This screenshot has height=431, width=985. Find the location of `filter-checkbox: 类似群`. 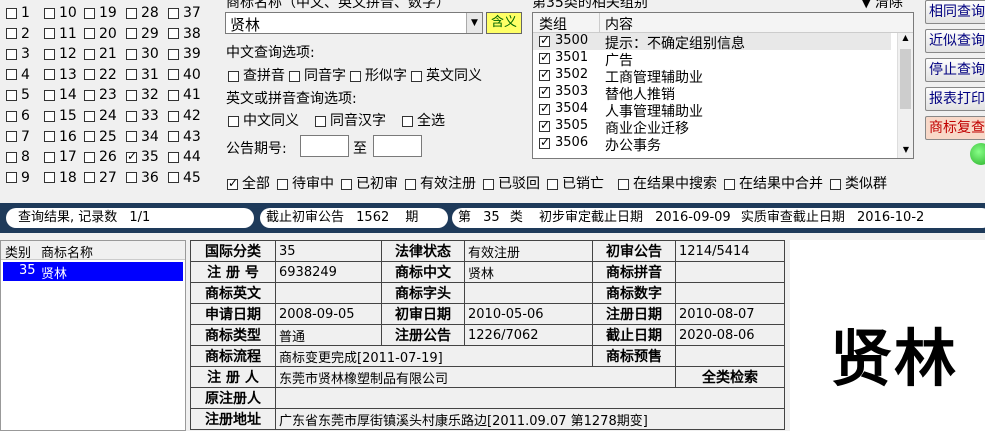

filter-checkbox: 类似群 is located at coordinates (858, 184).